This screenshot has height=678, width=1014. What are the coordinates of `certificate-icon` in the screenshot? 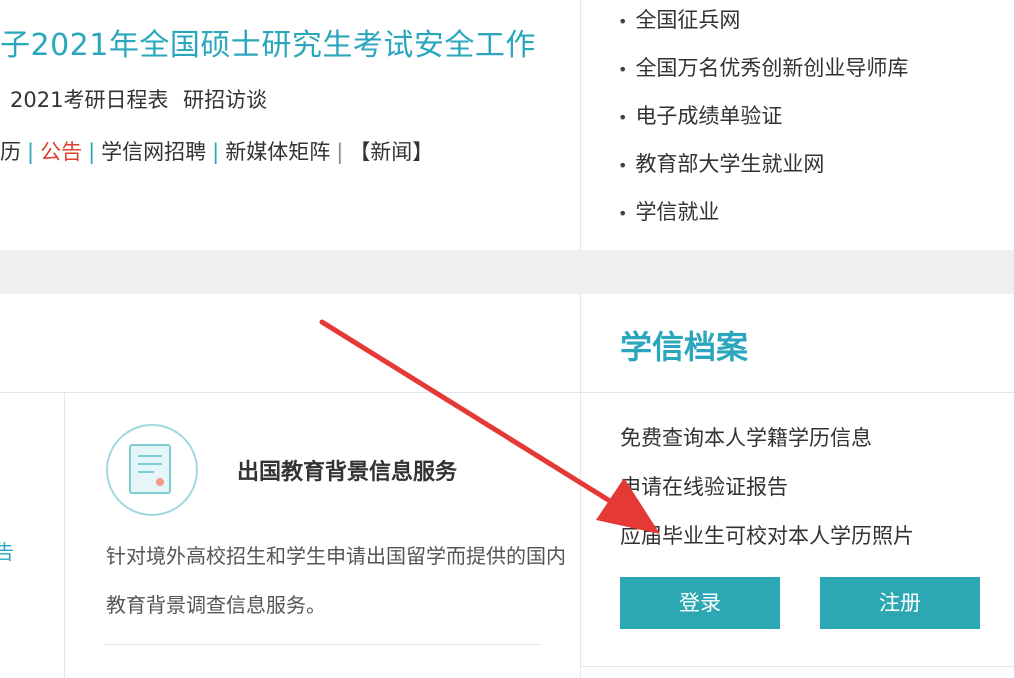 It's located at (152, 470).